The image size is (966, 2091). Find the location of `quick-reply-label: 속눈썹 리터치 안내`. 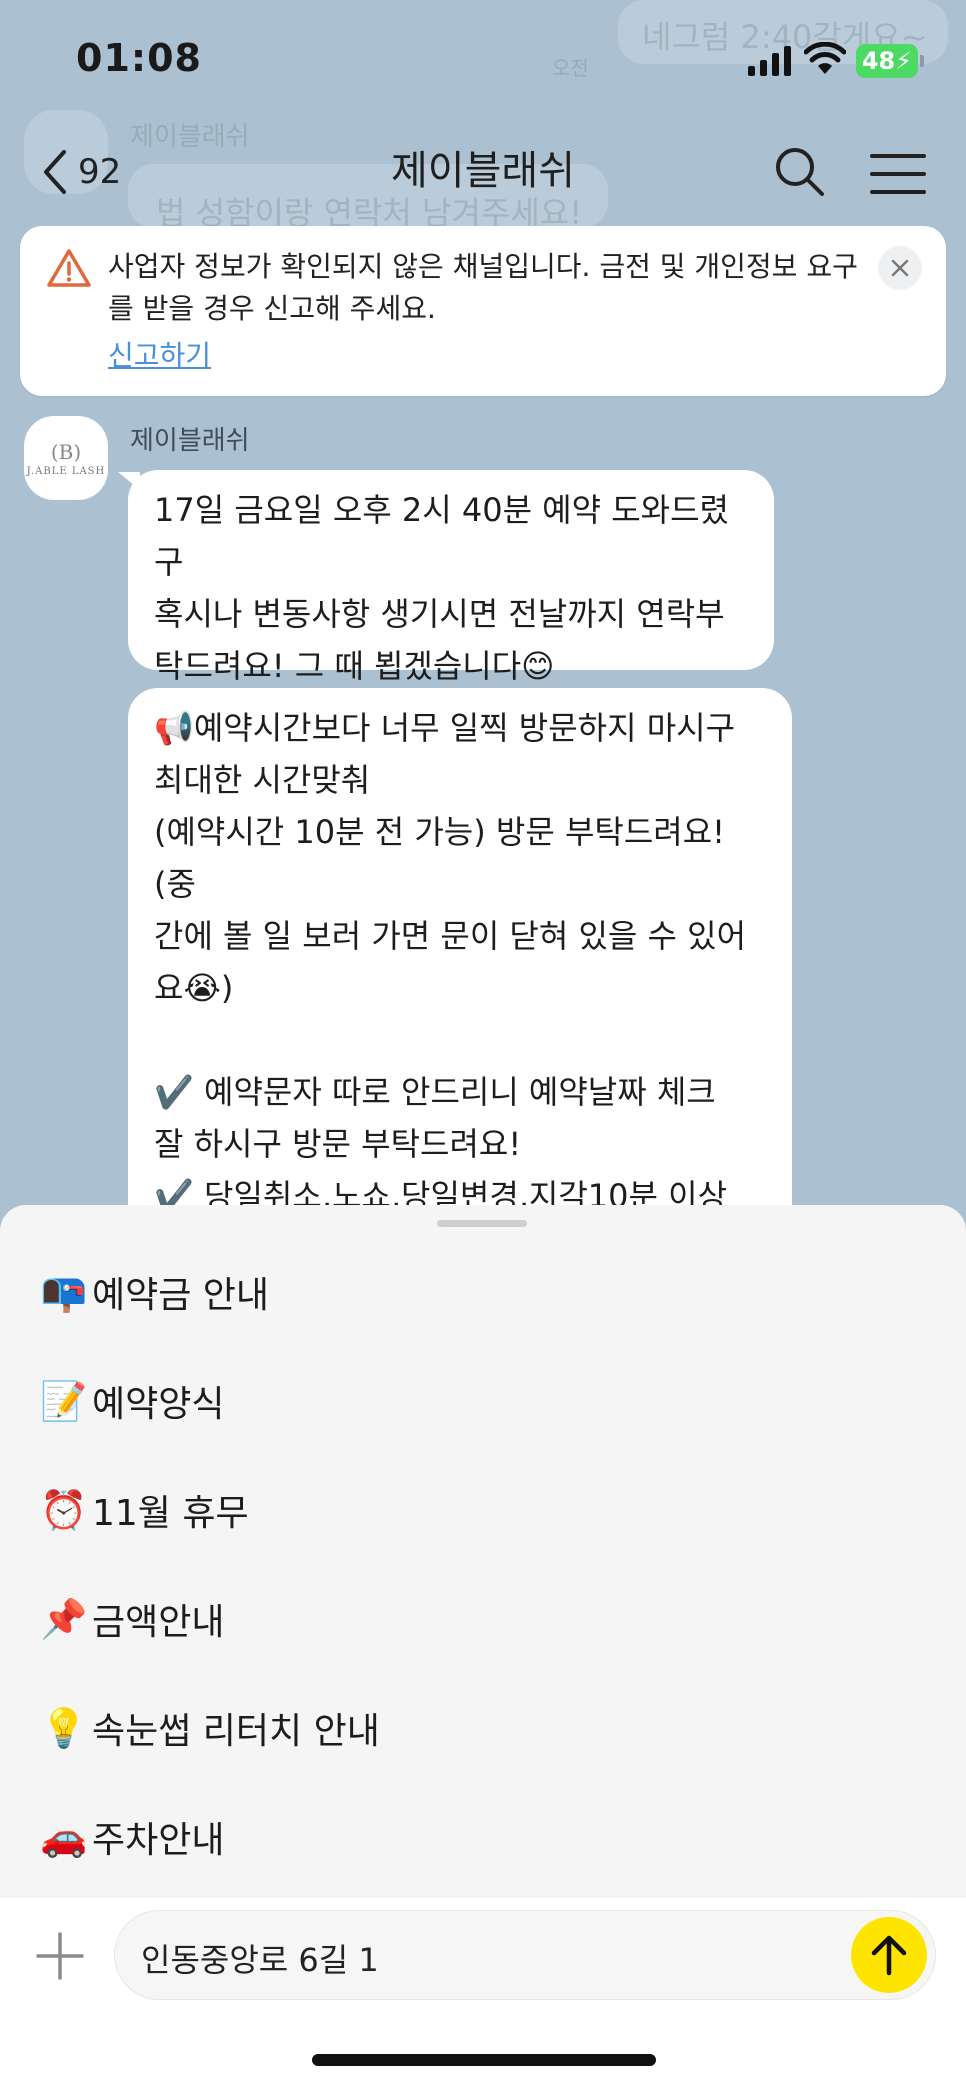

quick-reply-label: 속눈썹 리터치 안내 is located at coordinates (236, 1731).